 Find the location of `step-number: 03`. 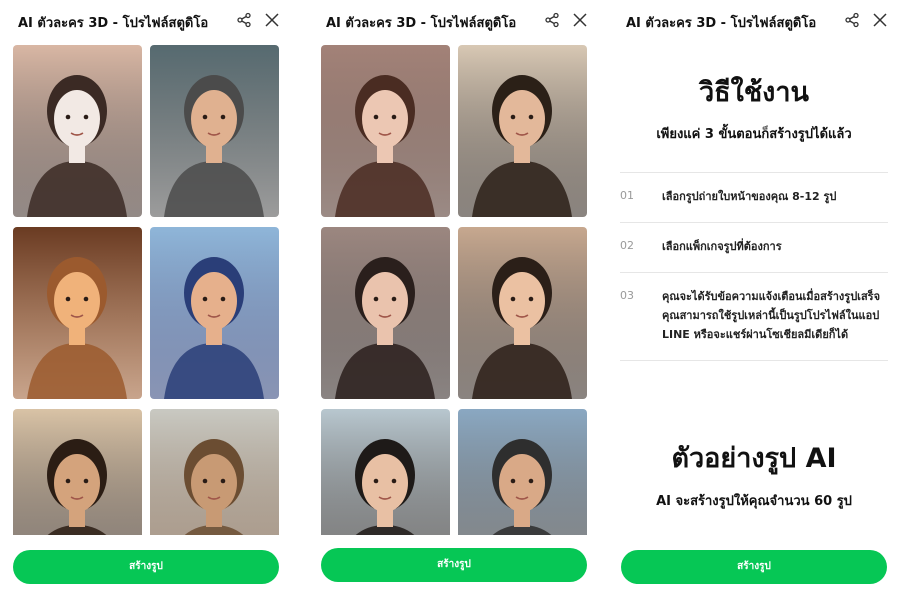

step-number: 03 is located at coordinates (627, 295).